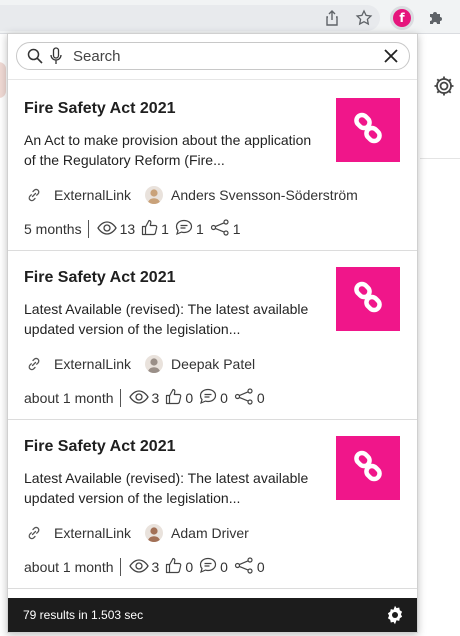 This screenshot has width=460, height=636. Describe the element at coordinates (213, 364) in the screenshot. I see `author-name: Deepak Patel` at that location.